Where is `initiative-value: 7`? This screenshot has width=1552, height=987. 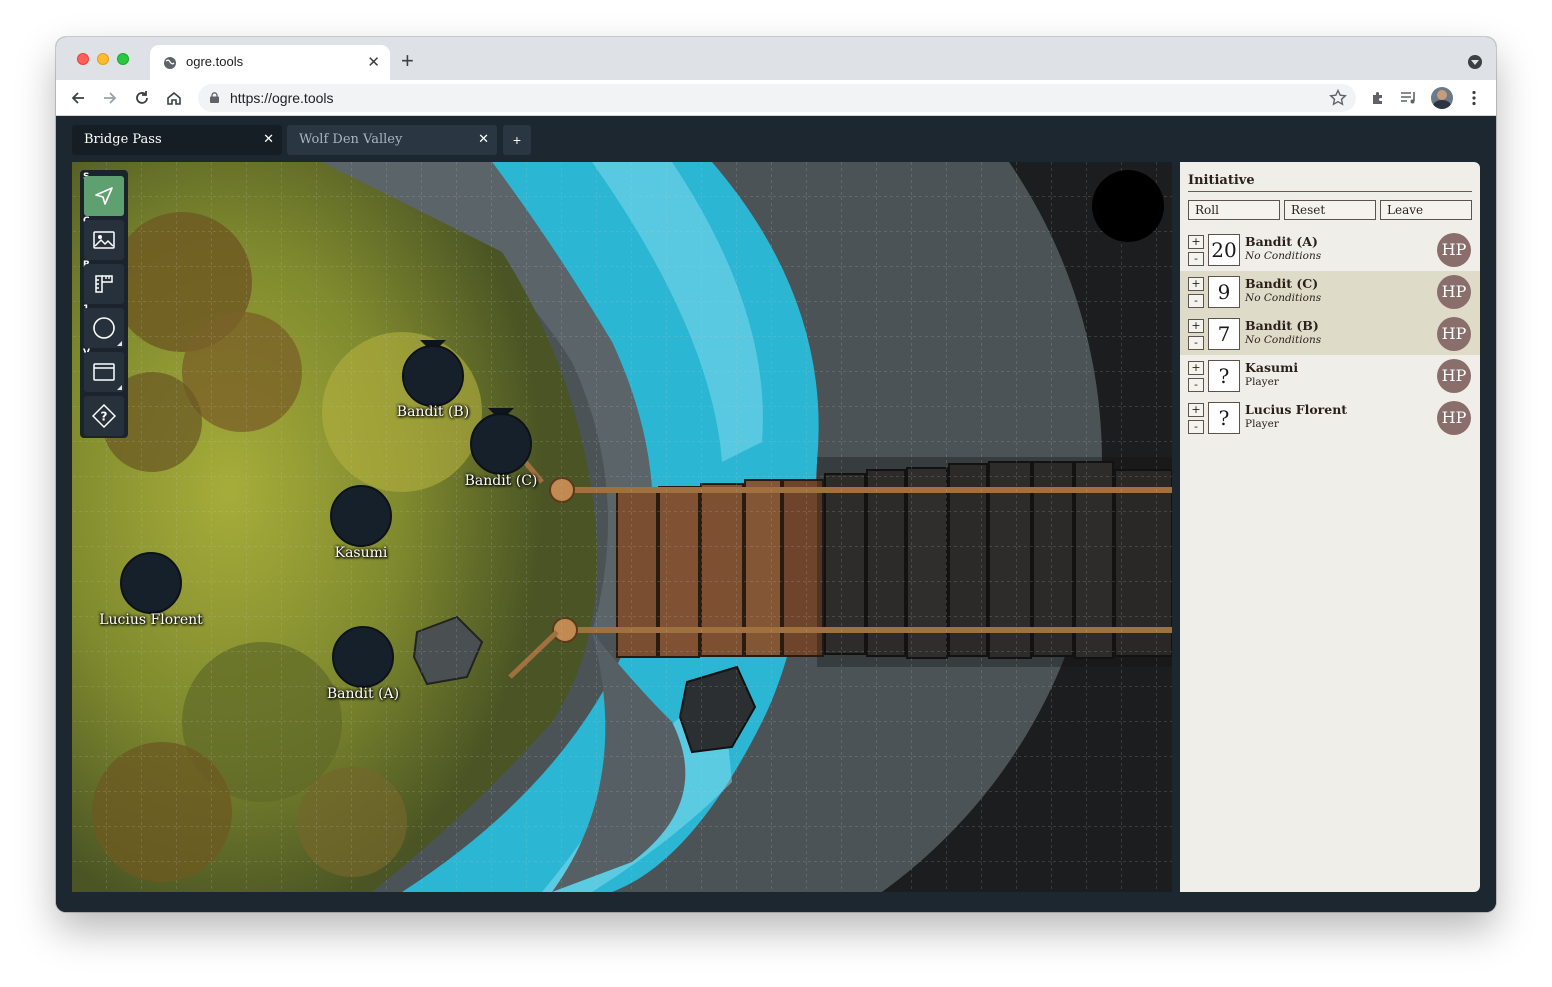 initiative-value: 7 is located at coordinates (1224, 334).